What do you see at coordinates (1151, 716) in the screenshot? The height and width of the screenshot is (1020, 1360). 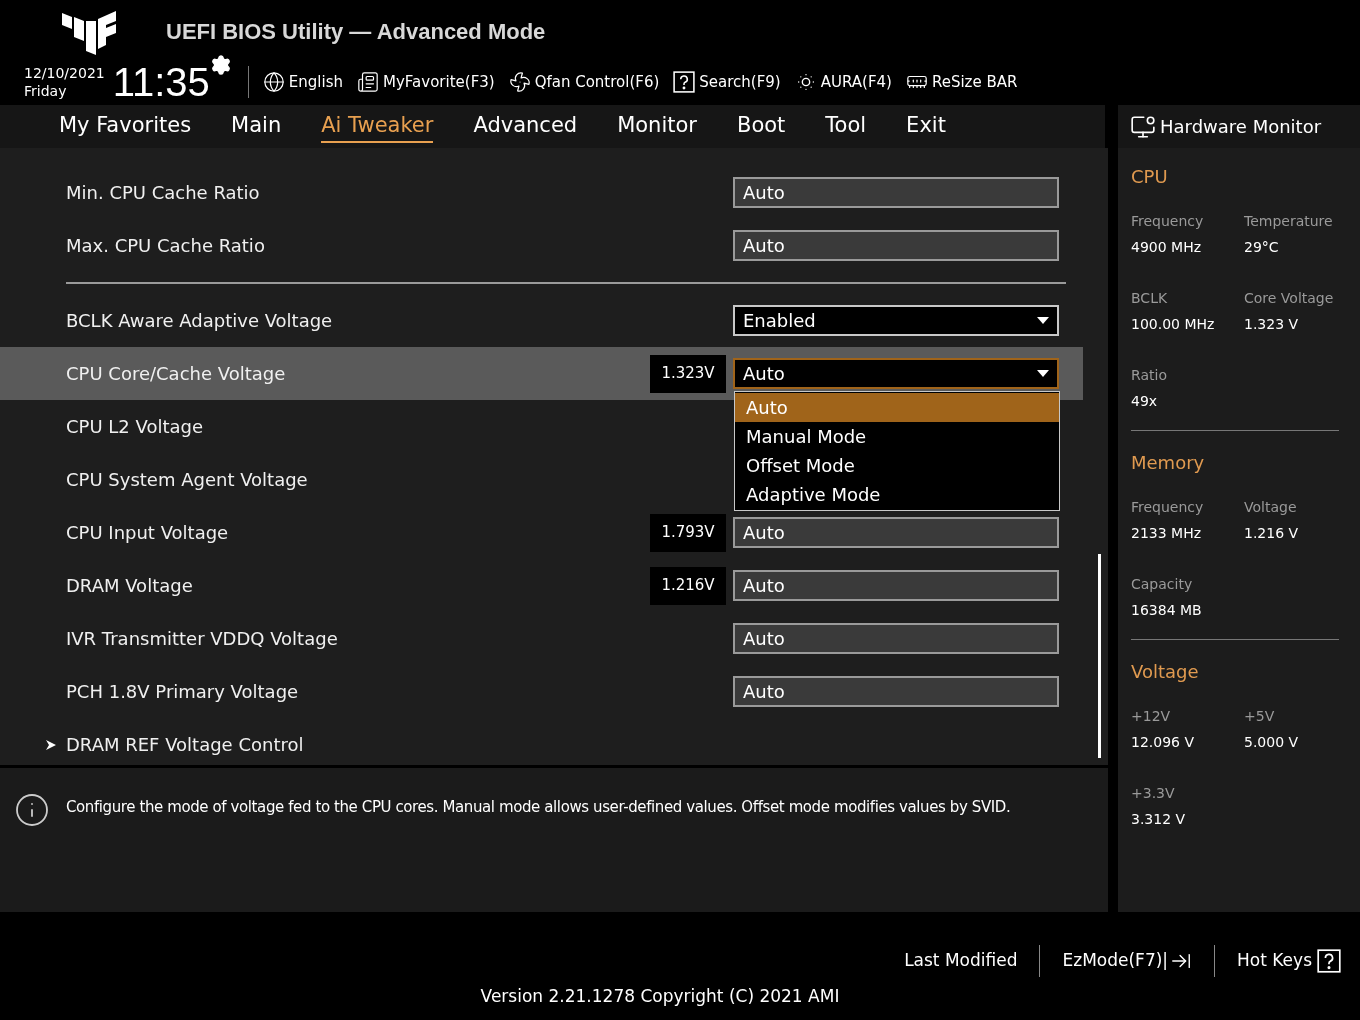 I see `metric-label: +12V` at bounding box center [1151, 716].